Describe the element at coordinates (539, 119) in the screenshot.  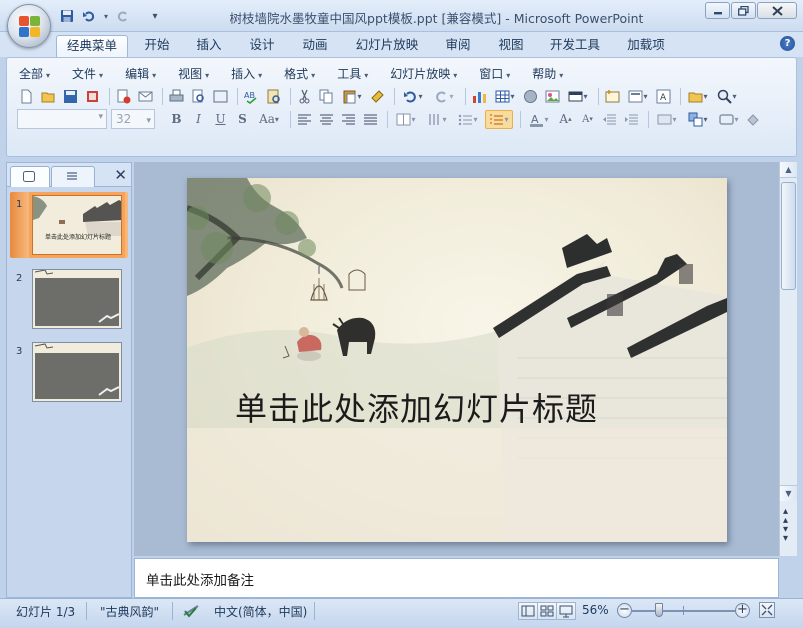
I see `font-color-icon: A ▾` at that location.